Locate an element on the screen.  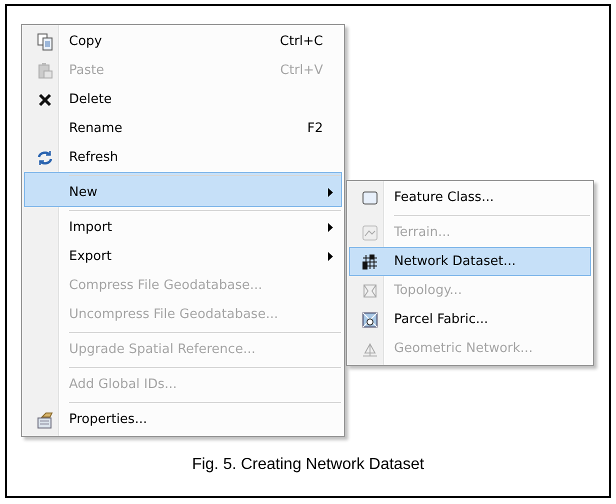
menu-item: Refresh is located at coordinates (183, 157).